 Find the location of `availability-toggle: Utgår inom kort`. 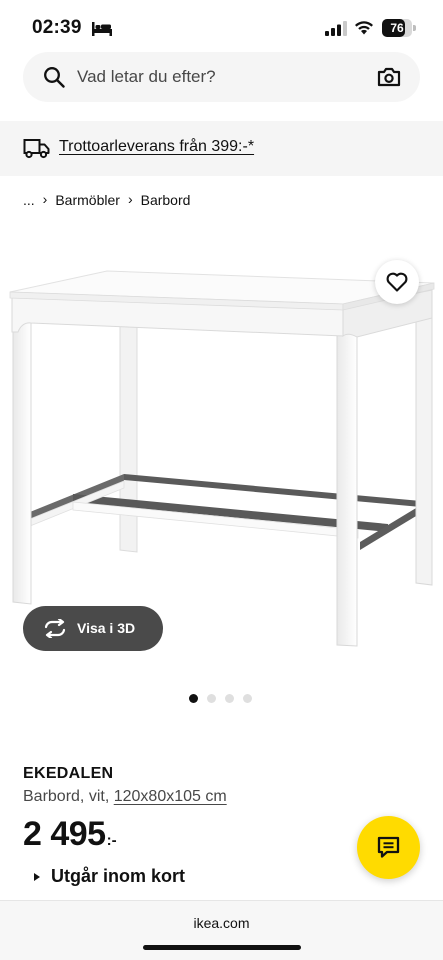

availability-toggle: Utgår inom kort is located at coordinates (109, 876).